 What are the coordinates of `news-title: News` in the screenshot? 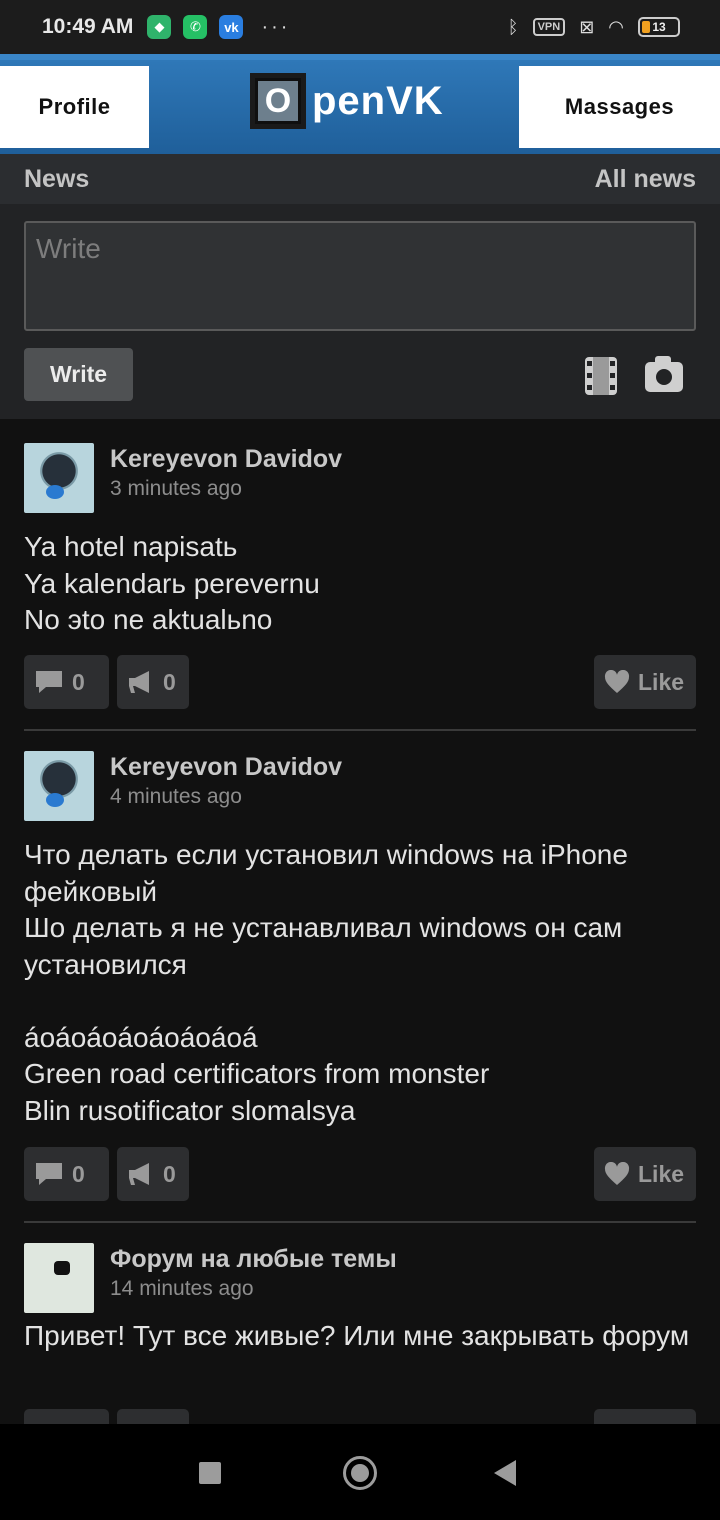 It's located at (57, 178).